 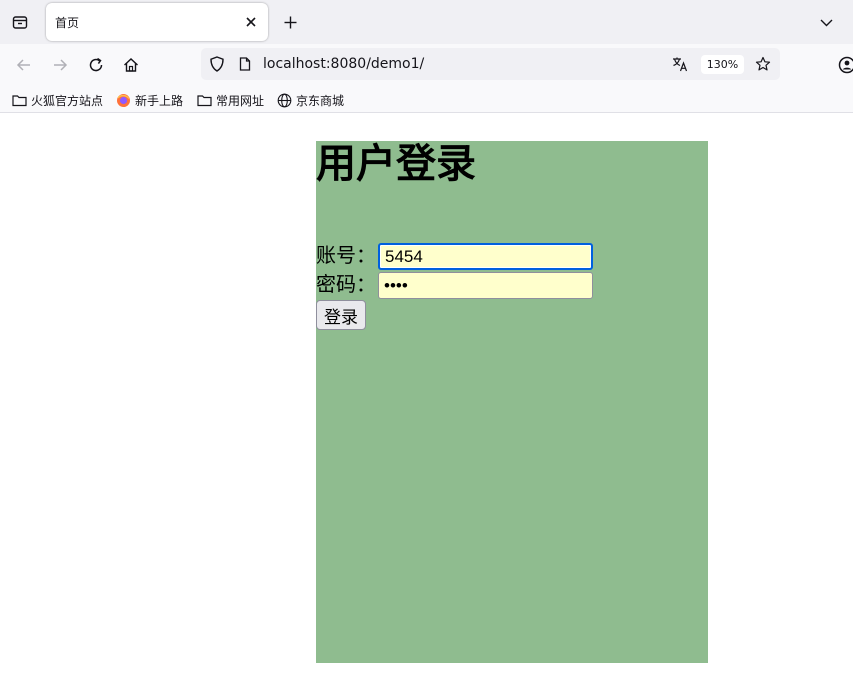 I want to click on new-tab-button, so click(x=290, y=22).